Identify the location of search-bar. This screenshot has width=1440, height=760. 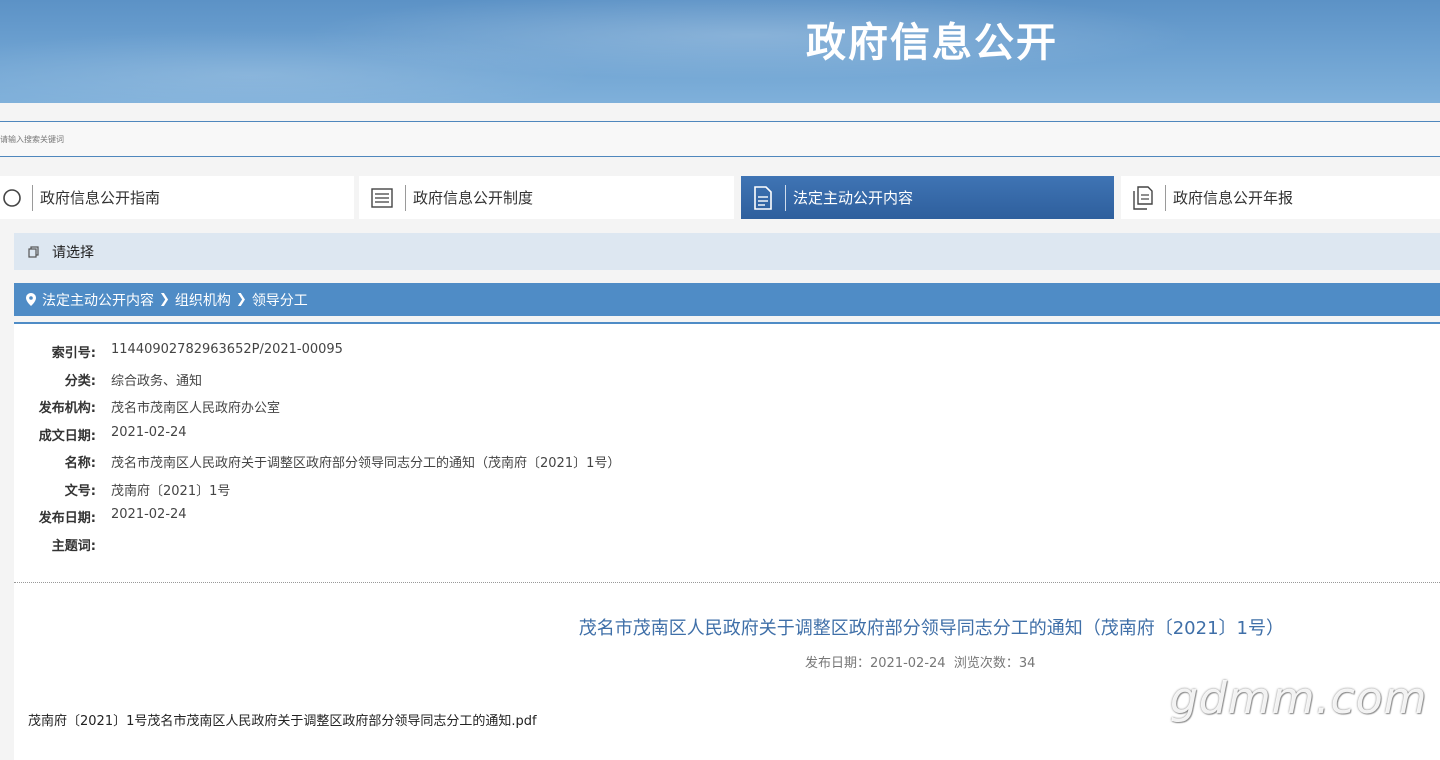
(720, 139).